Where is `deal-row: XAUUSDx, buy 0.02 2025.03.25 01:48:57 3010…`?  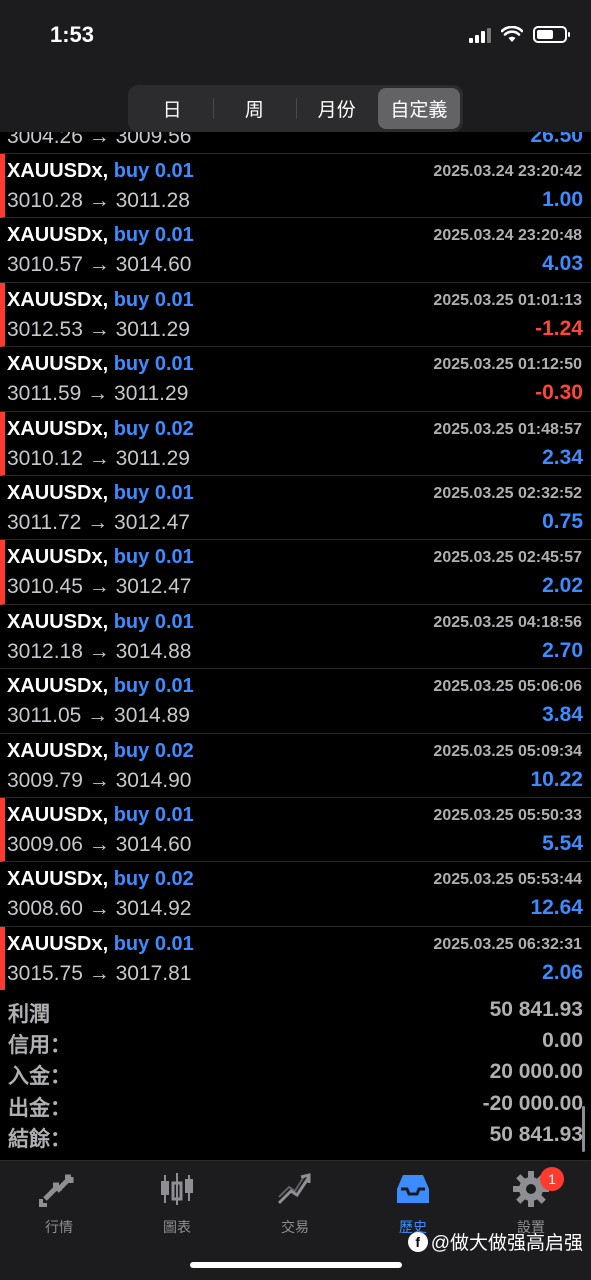 deal-row: XAUUSDx, buy 0.02 2025.03.25 01:48:57 3010… is located at coordinates (295, 443).